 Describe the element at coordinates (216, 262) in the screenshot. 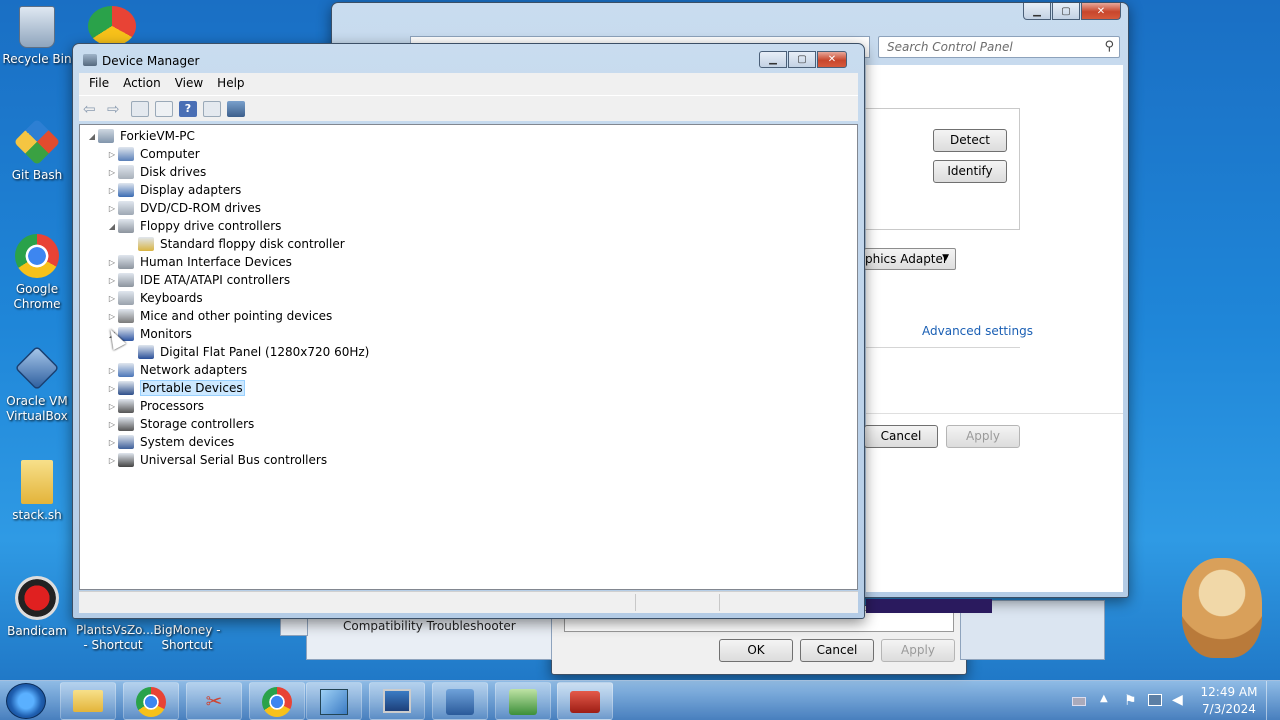

I see `tree-item-label: Human Interface Devices` at that location.